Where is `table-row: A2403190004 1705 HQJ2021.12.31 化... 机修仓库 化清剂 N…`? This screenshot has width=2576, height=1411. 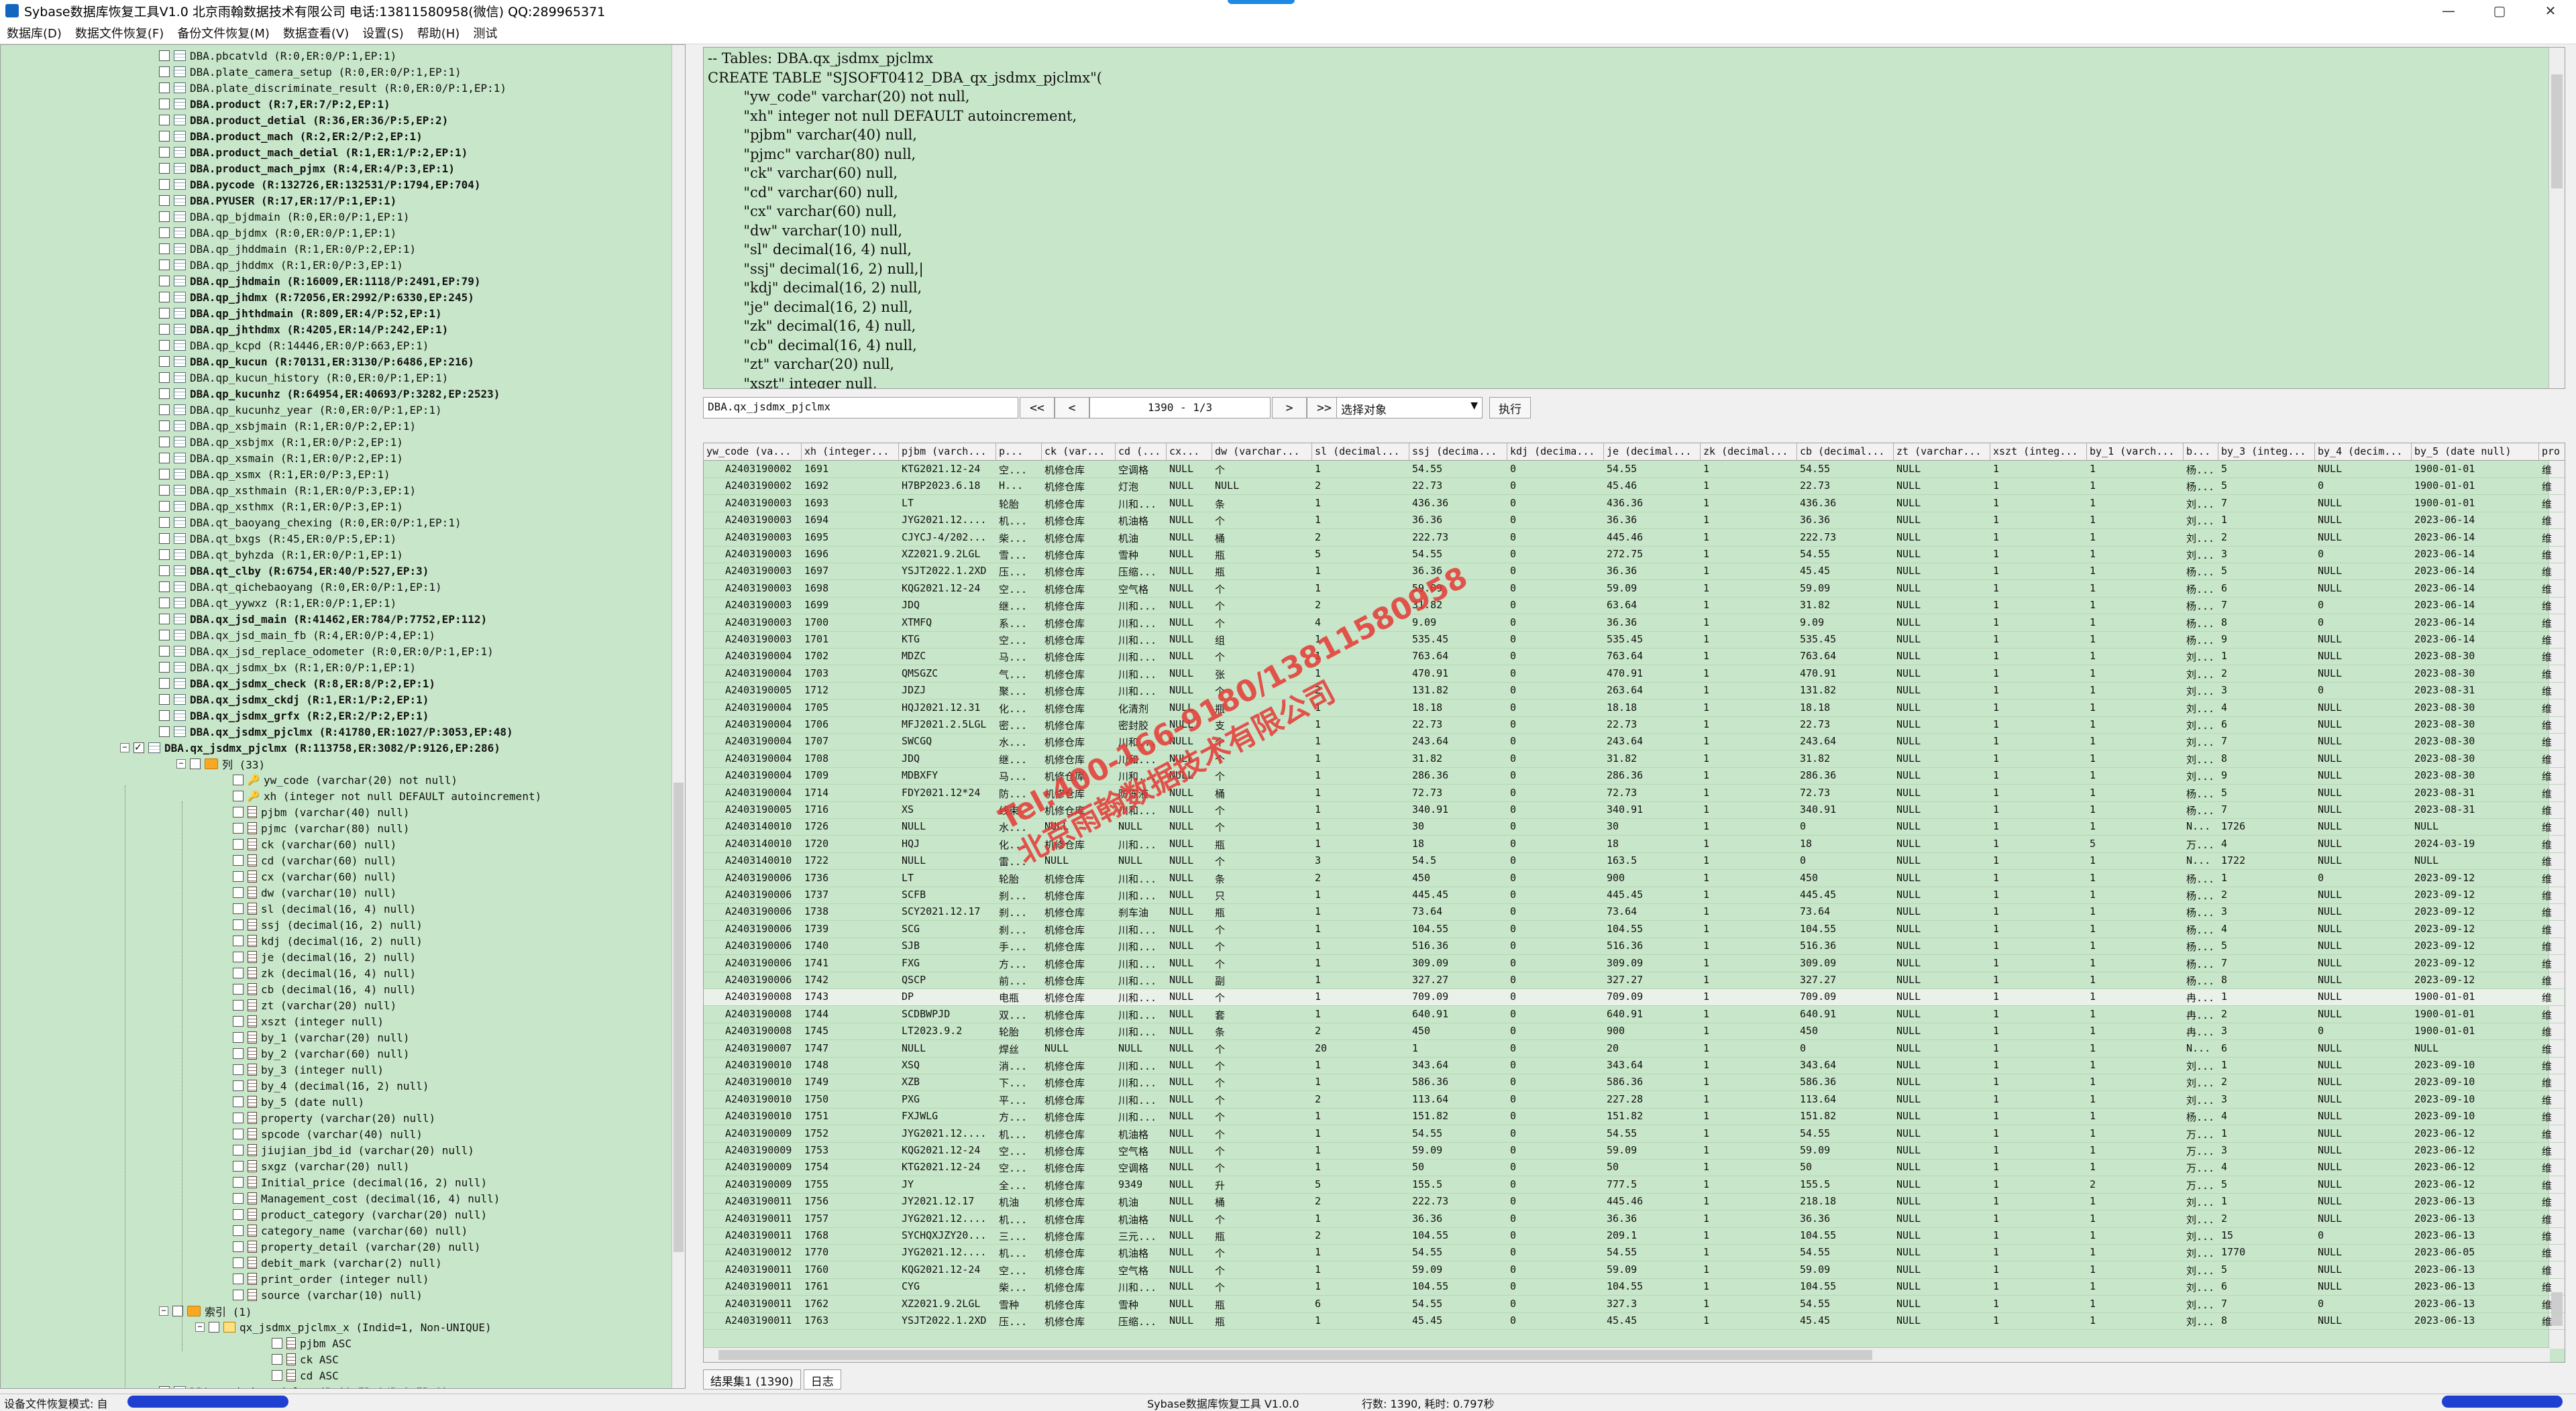 table-row: A2403190004 1705 HQJ2021.12.31 化... 机修仓库 化清剂 N… is located at coordinates (1634, 708).